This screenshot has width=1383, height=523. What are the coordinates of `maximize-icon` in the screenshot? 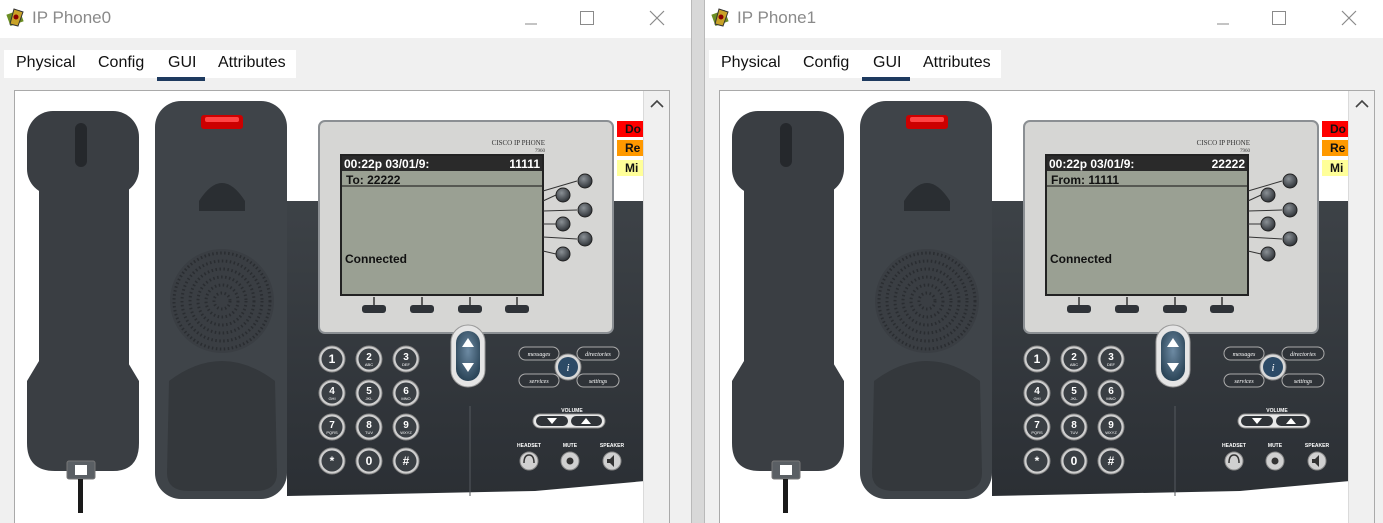 It's located at (1279, 18).